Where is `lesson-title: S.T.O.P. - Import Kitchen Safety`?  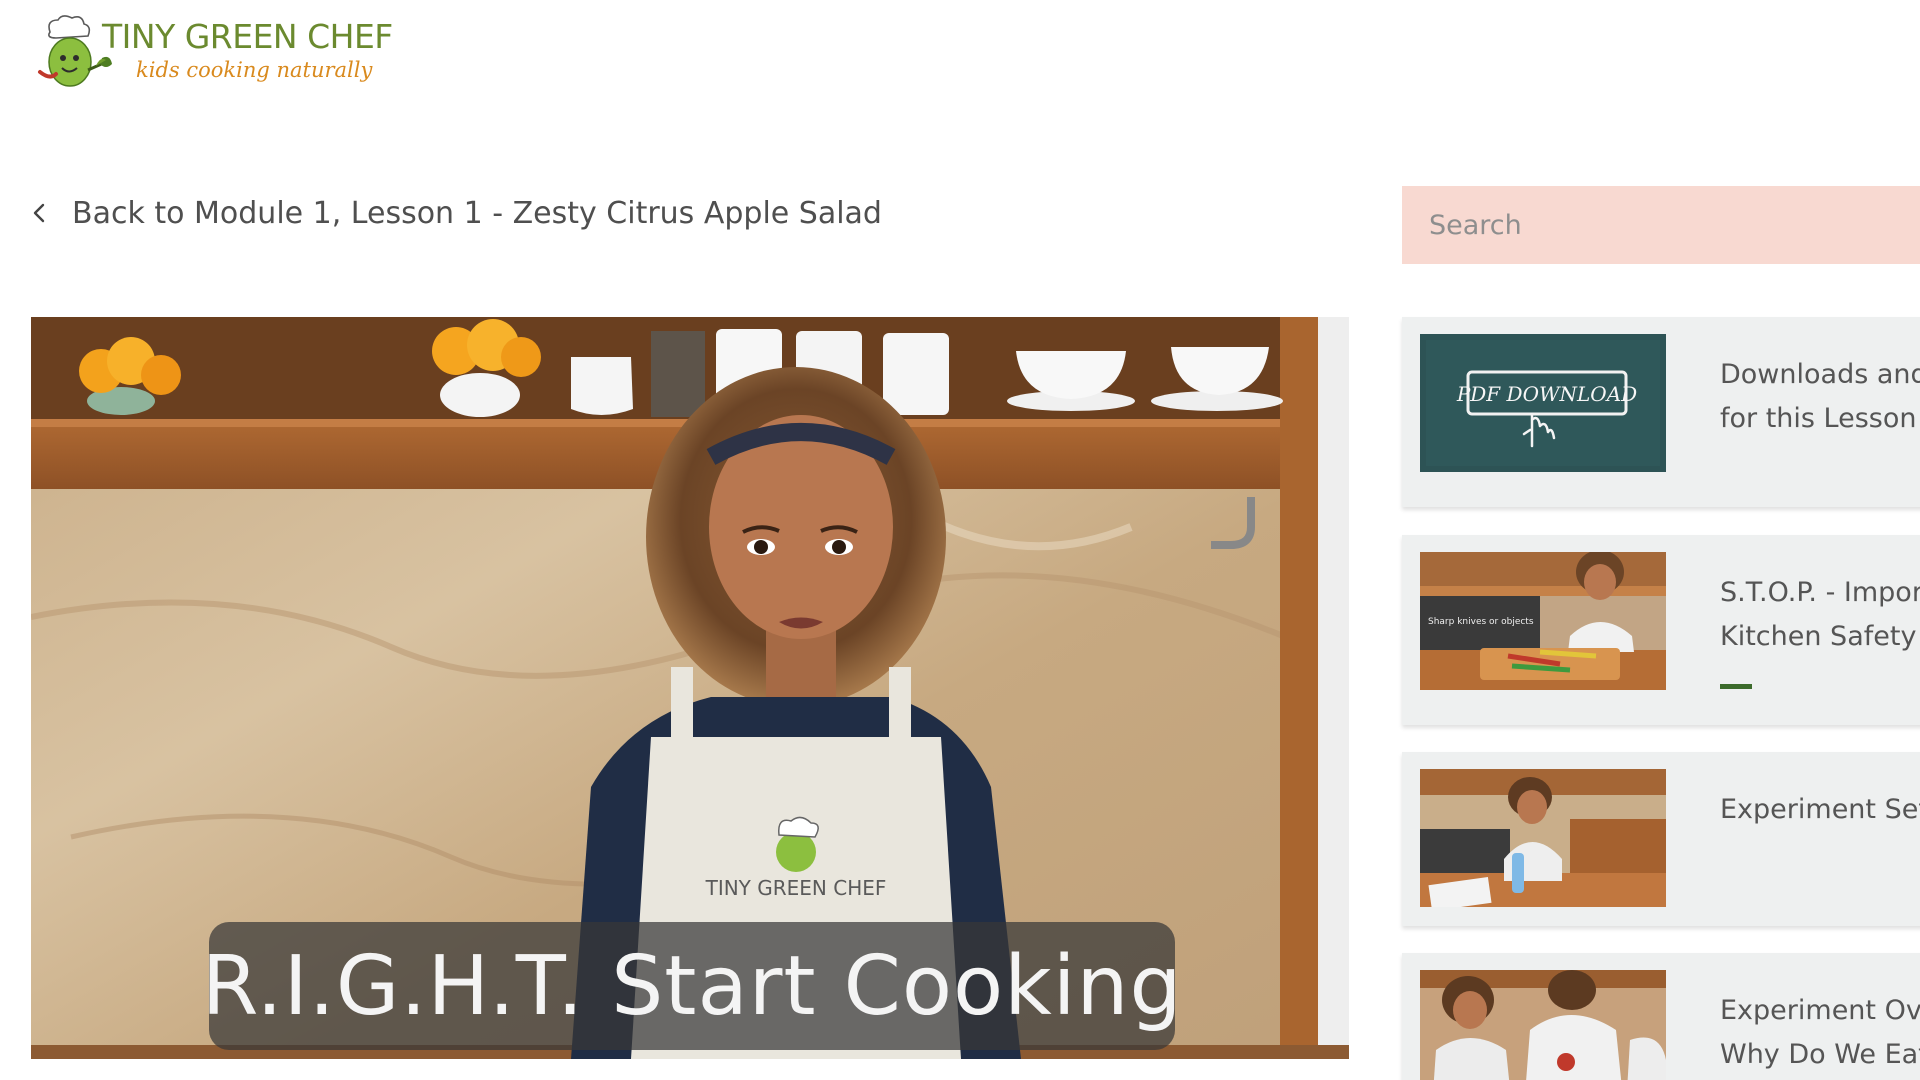 lesson-title: S.T.O.P. - Import Kitchen Safety is located at coordinates (1820, 615).